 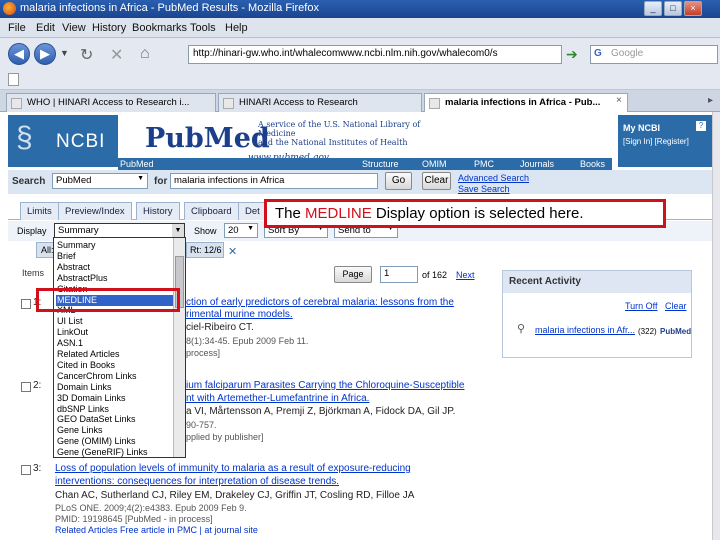 What do you see at coordinates (205, 250) in the screenshot?
I see `results-tab-review: Rt: 12/6` at bounding box center [205, 250].